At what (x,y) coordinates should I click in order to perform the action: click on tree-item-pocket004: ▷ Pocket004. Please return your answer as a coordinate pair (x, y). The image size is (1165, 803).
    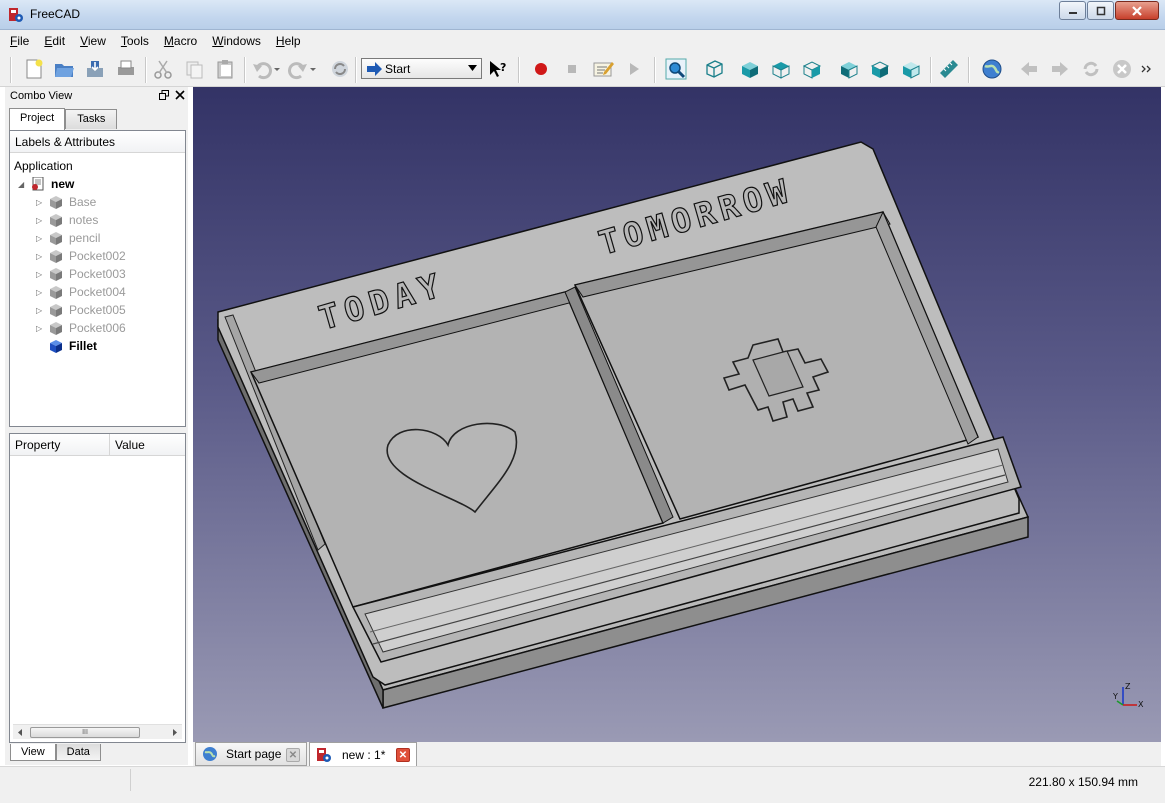
    Looking at the image, I should click on (81, 292).